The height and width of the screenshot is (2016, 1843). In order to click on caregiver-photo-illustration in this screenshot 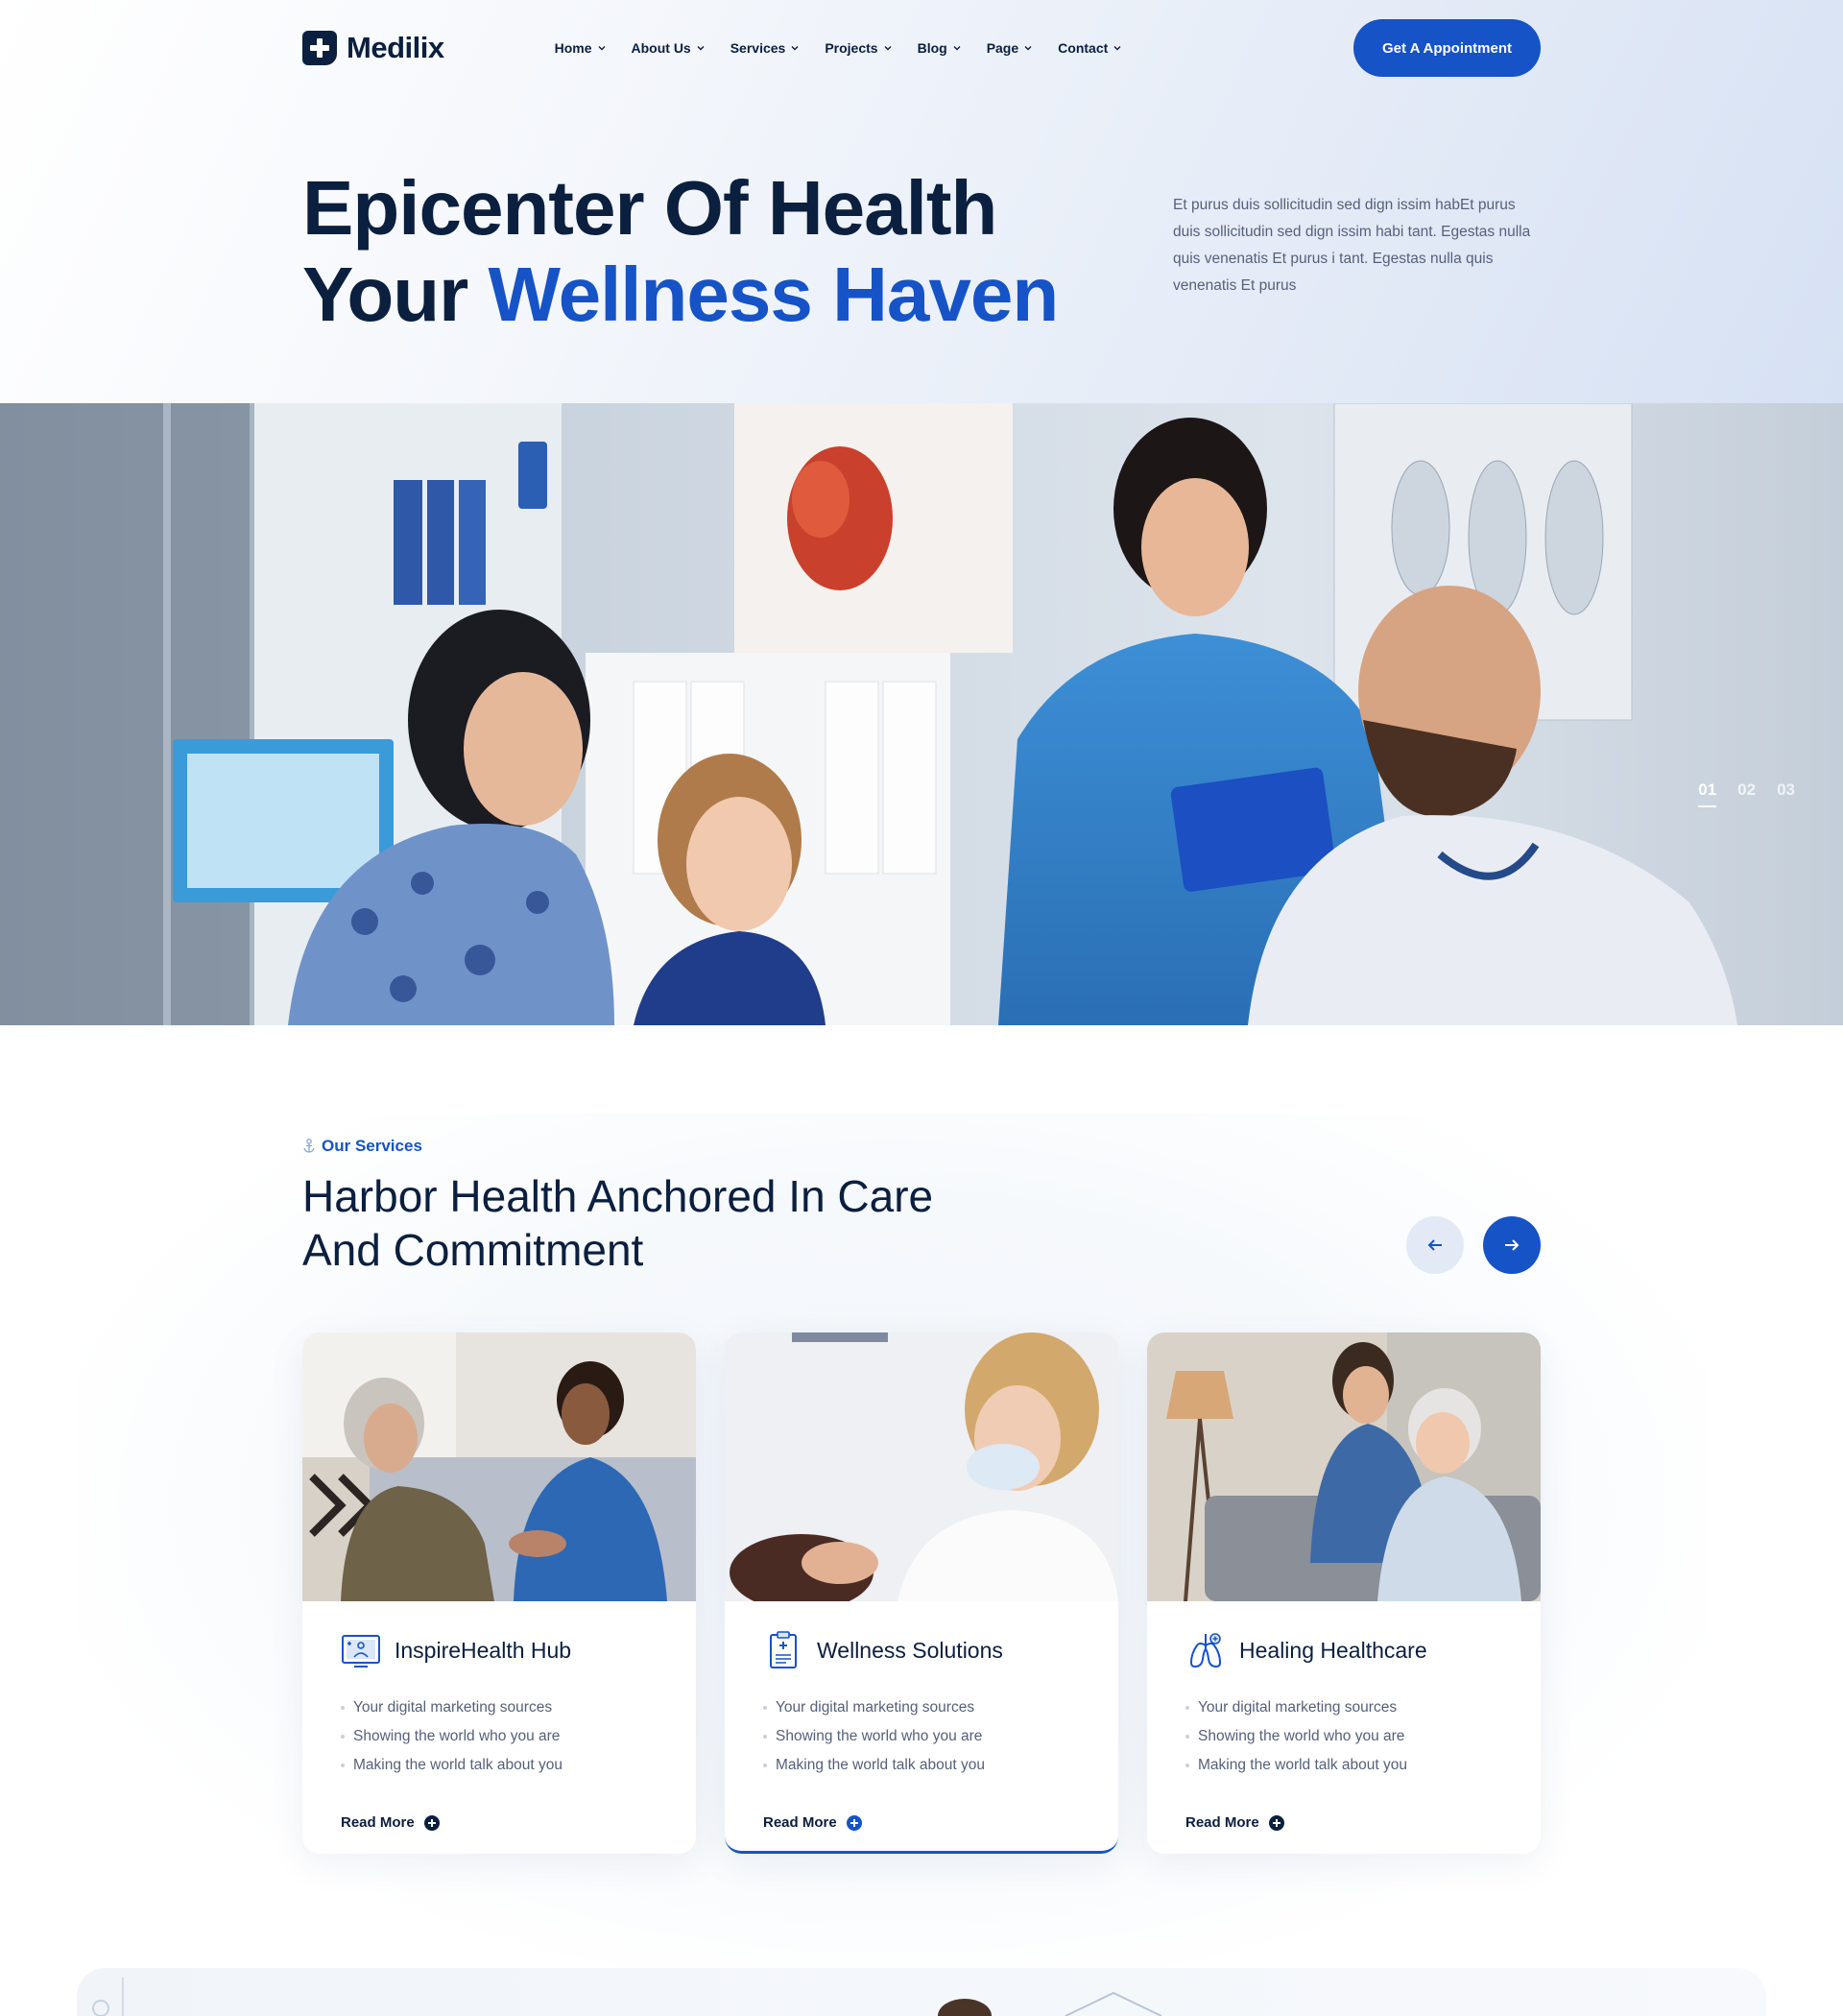, I will do `click(499, 1466)`.